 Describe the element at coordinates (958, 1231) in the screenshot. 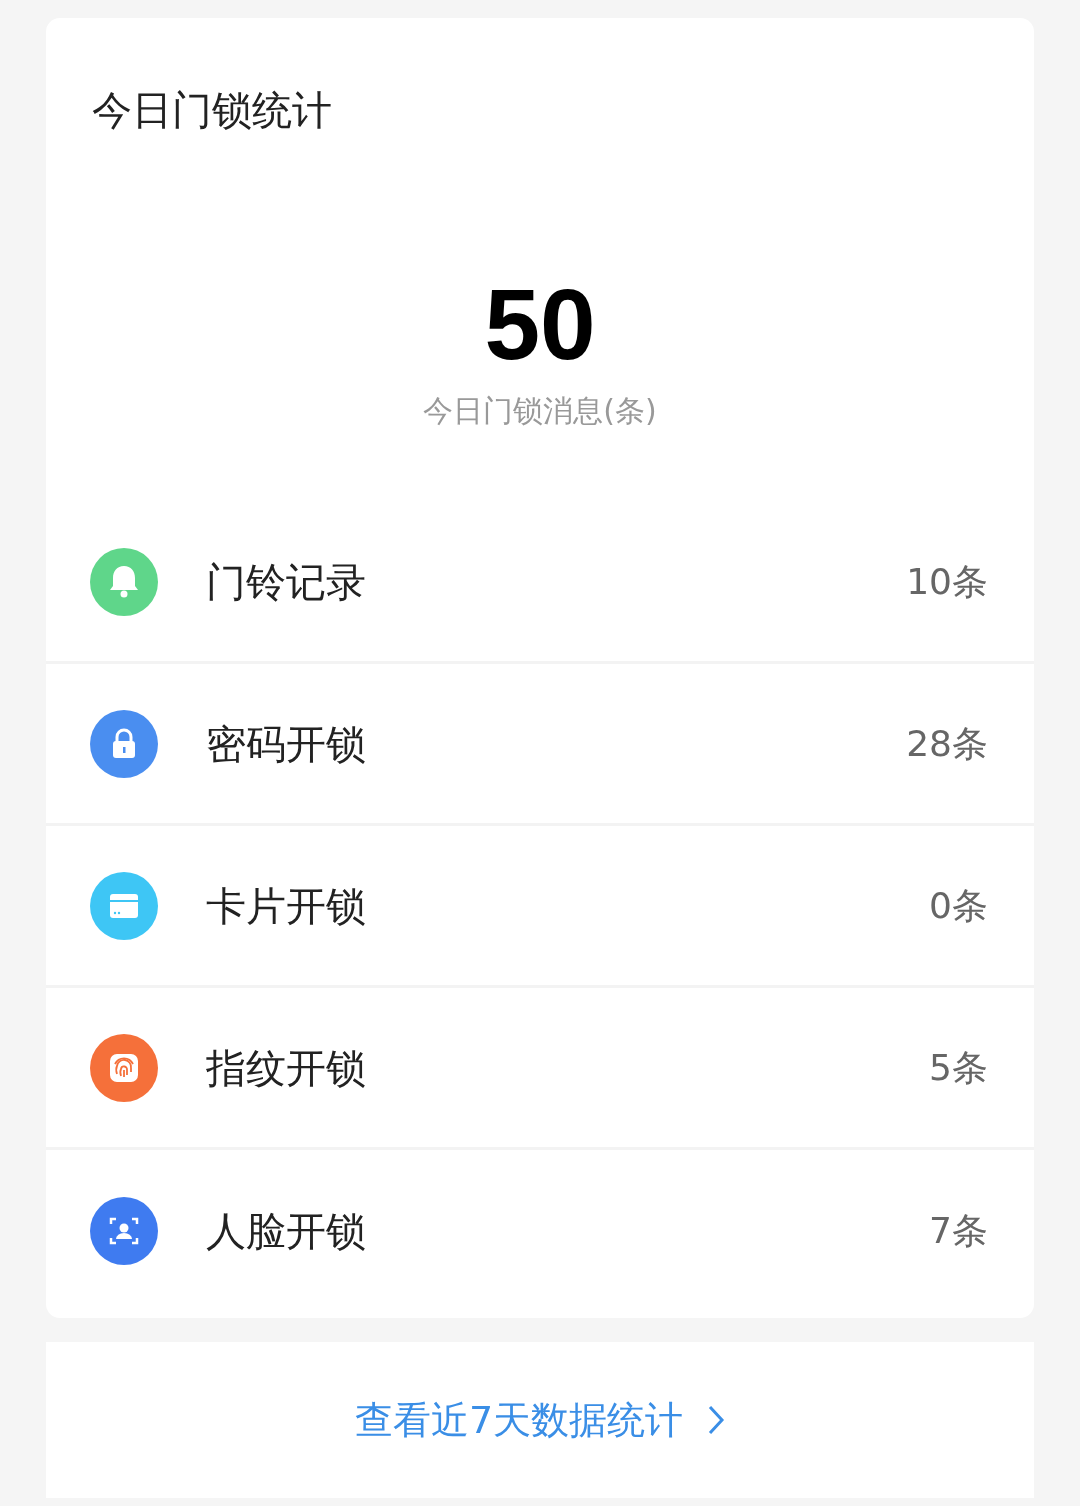

I see `item-count: 7条` at that location.